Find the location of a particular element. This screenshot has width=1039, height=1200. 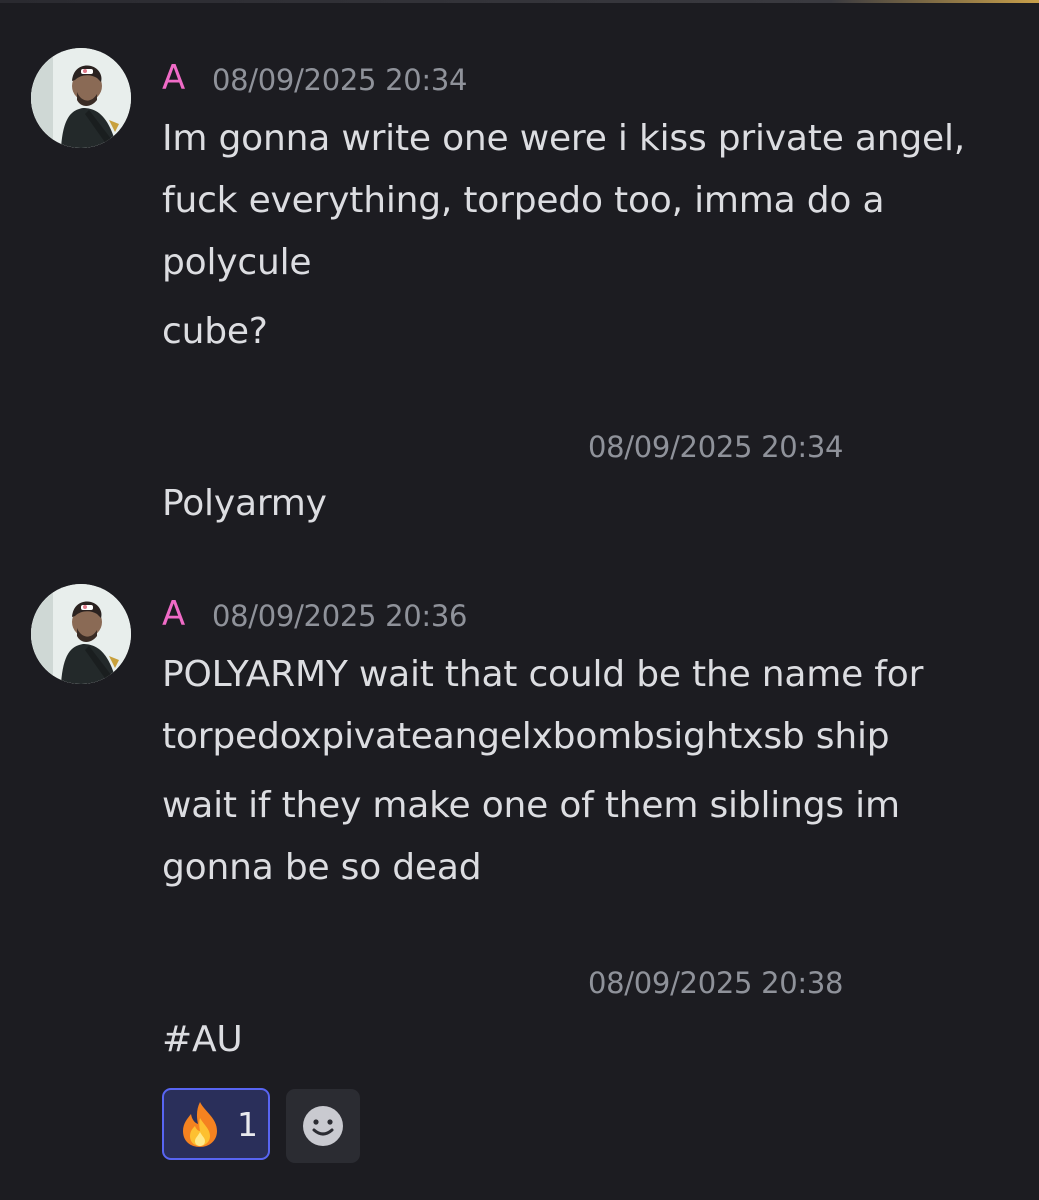

smiley-add-reaction-icon is located at coordinates (323, 1126).